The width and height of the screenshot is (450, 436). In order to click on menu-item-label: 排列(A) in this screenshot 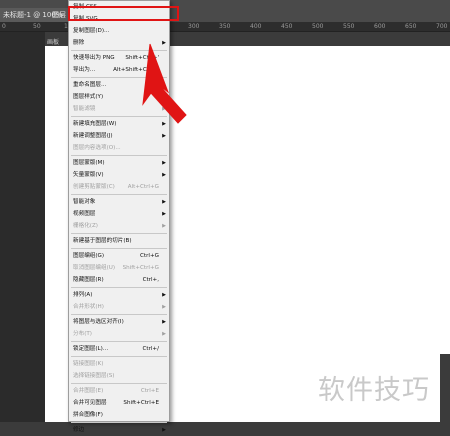, I will do `click(83, 295)`.